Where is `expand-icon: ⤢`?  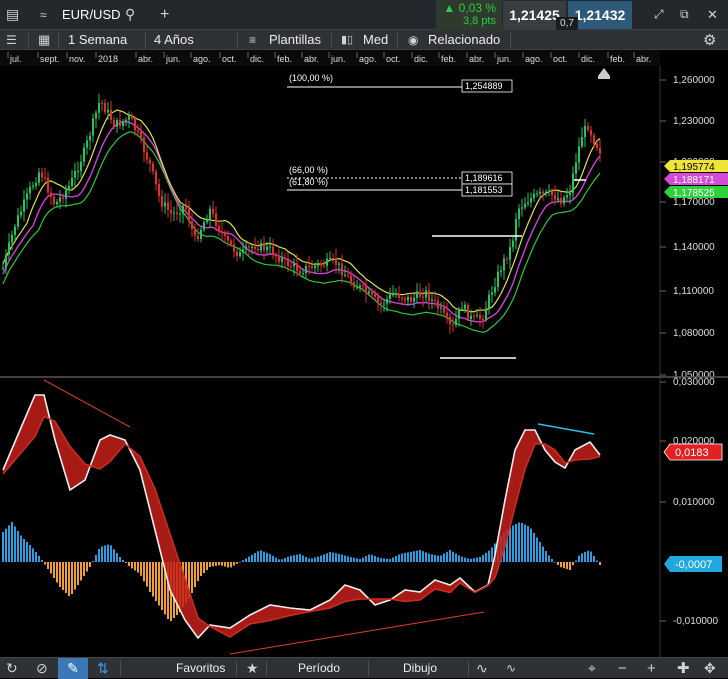 expand-icon: ⤢ is located at coordinates (659, 14).